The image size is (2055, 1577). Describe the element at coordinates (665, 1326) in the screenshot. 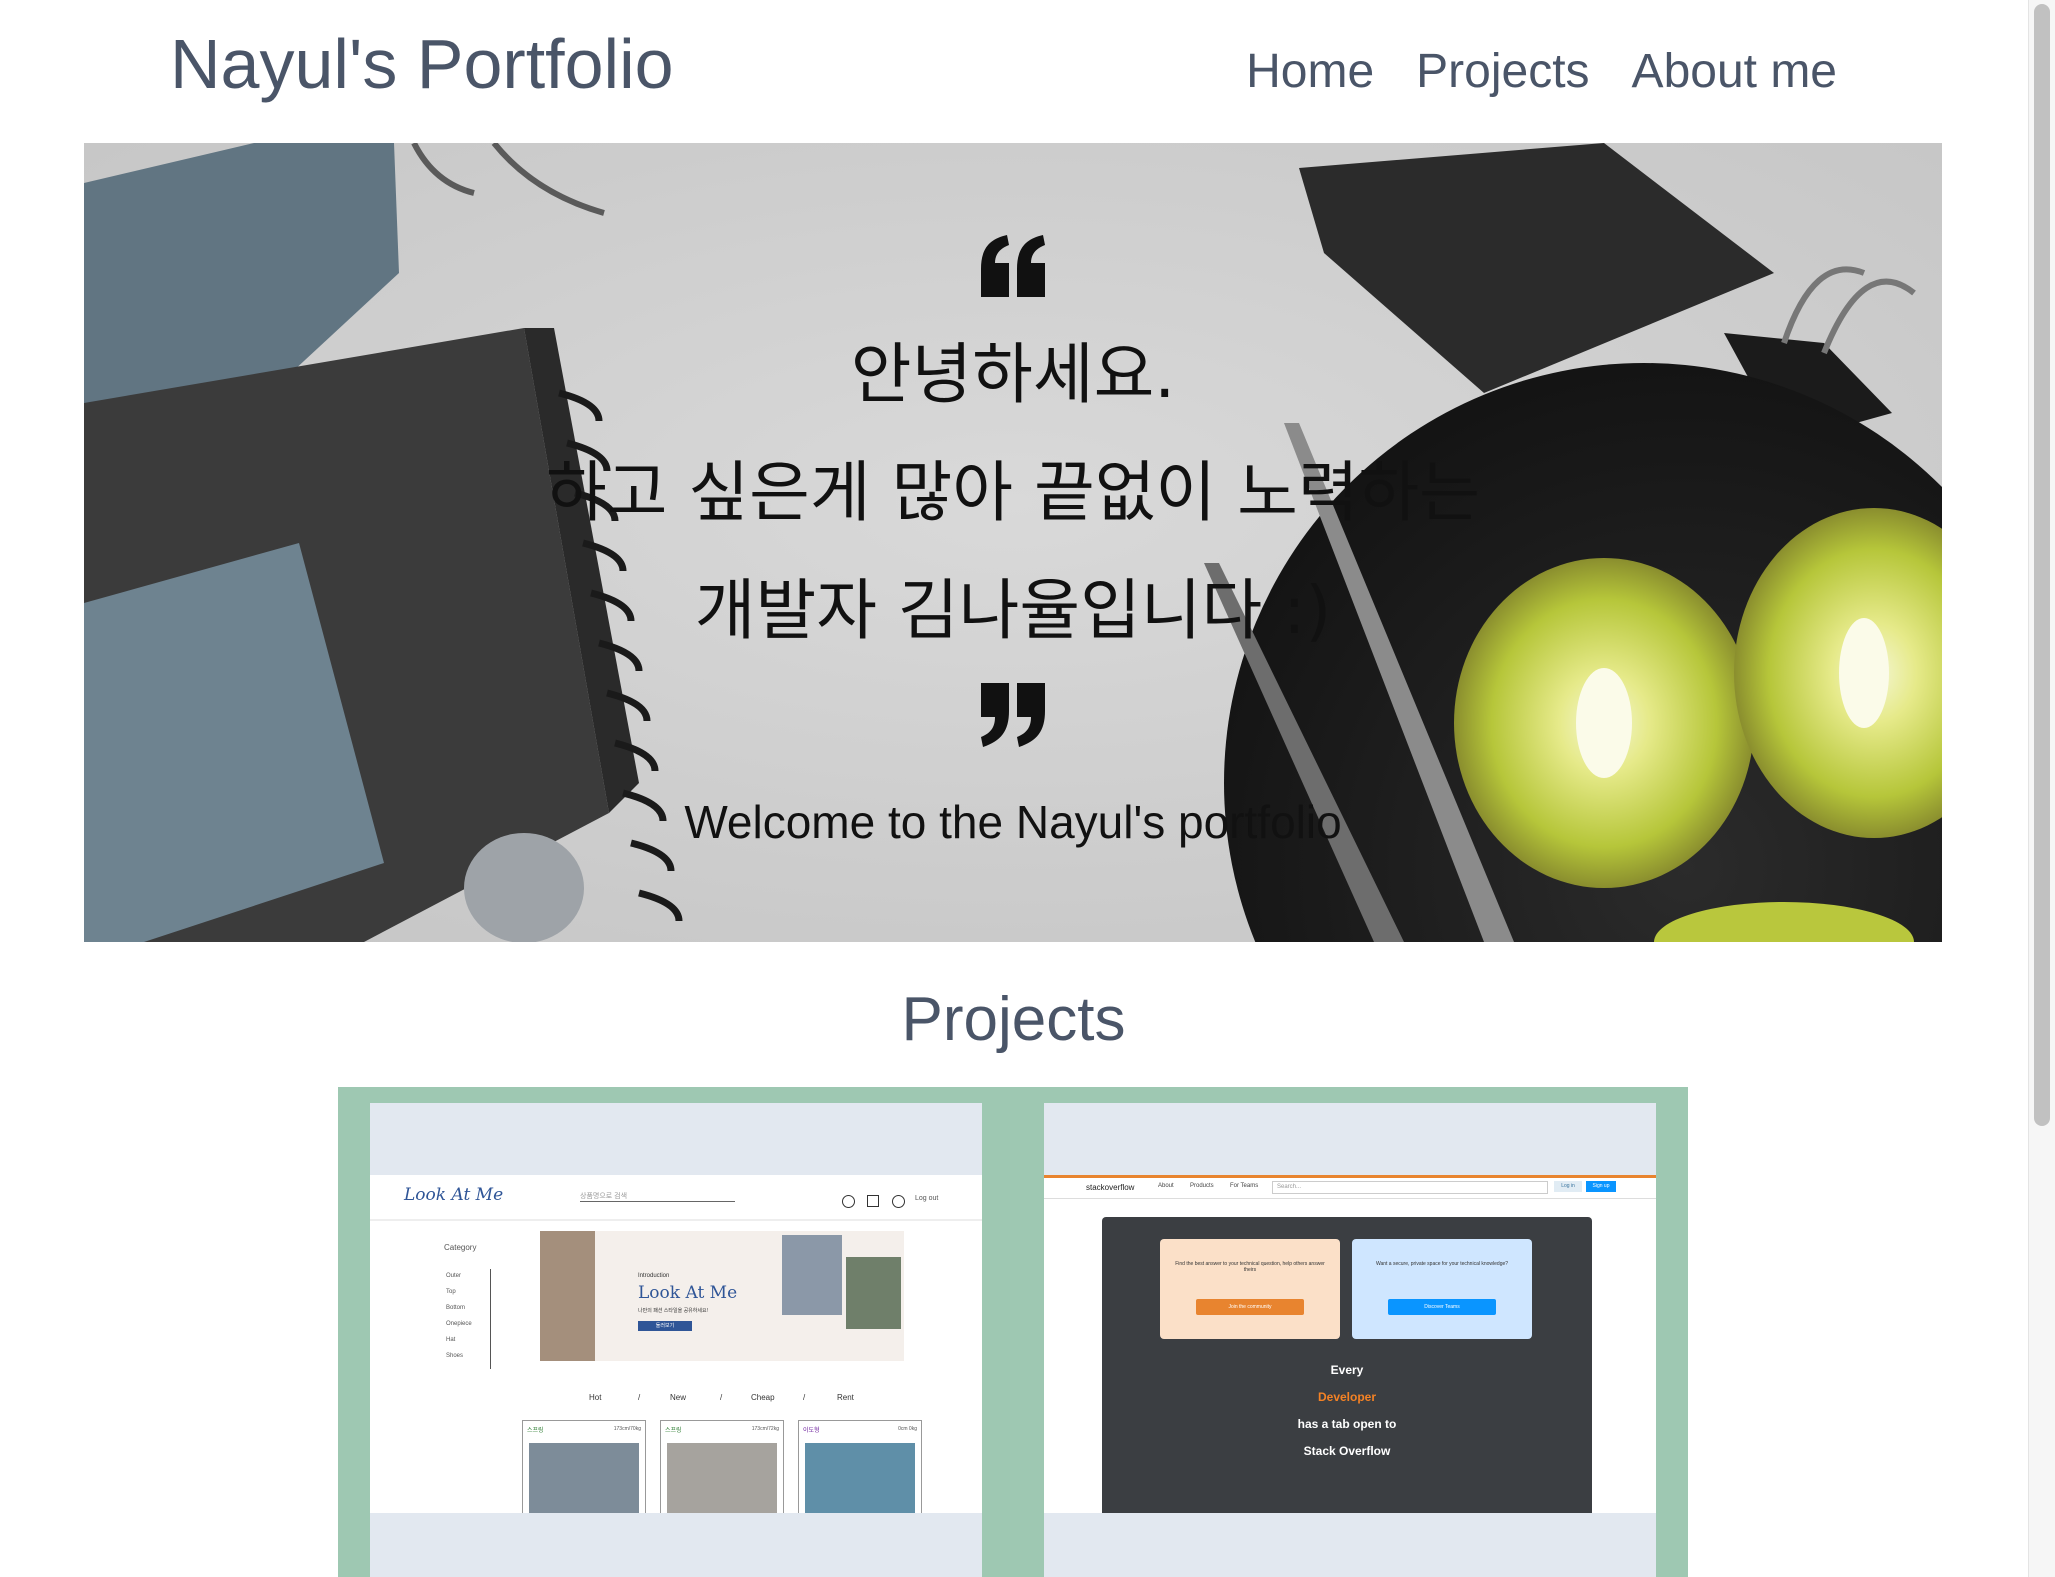

I see `mini-intro-button: 둘러보기` at that location.